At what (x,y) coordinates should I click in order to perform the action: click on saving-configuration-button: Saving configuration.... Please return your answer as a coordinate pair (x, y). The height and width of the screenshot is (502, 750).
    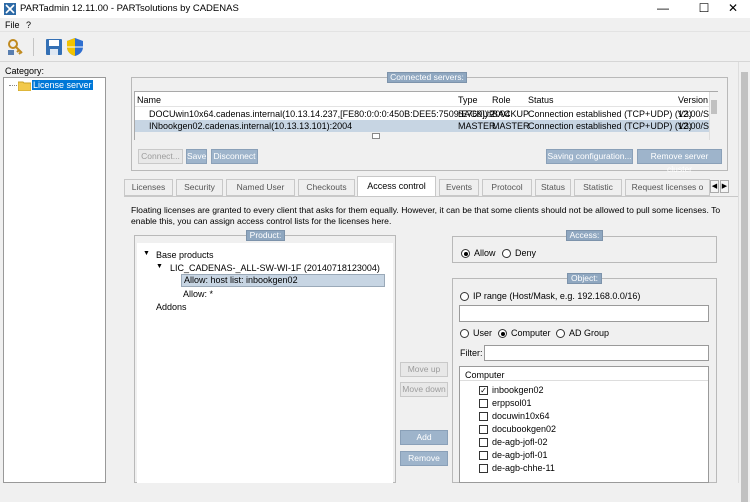
    Looking at the image, I should click on (589, 156).